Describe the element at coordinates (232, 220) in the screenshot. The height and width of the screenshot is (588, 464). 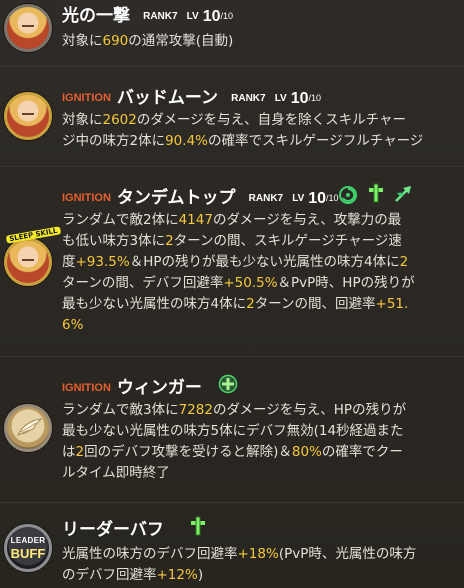
I see `desc-line: ランダムで敵2体に4147のダメージを与え、攻撃力の最` at that location.